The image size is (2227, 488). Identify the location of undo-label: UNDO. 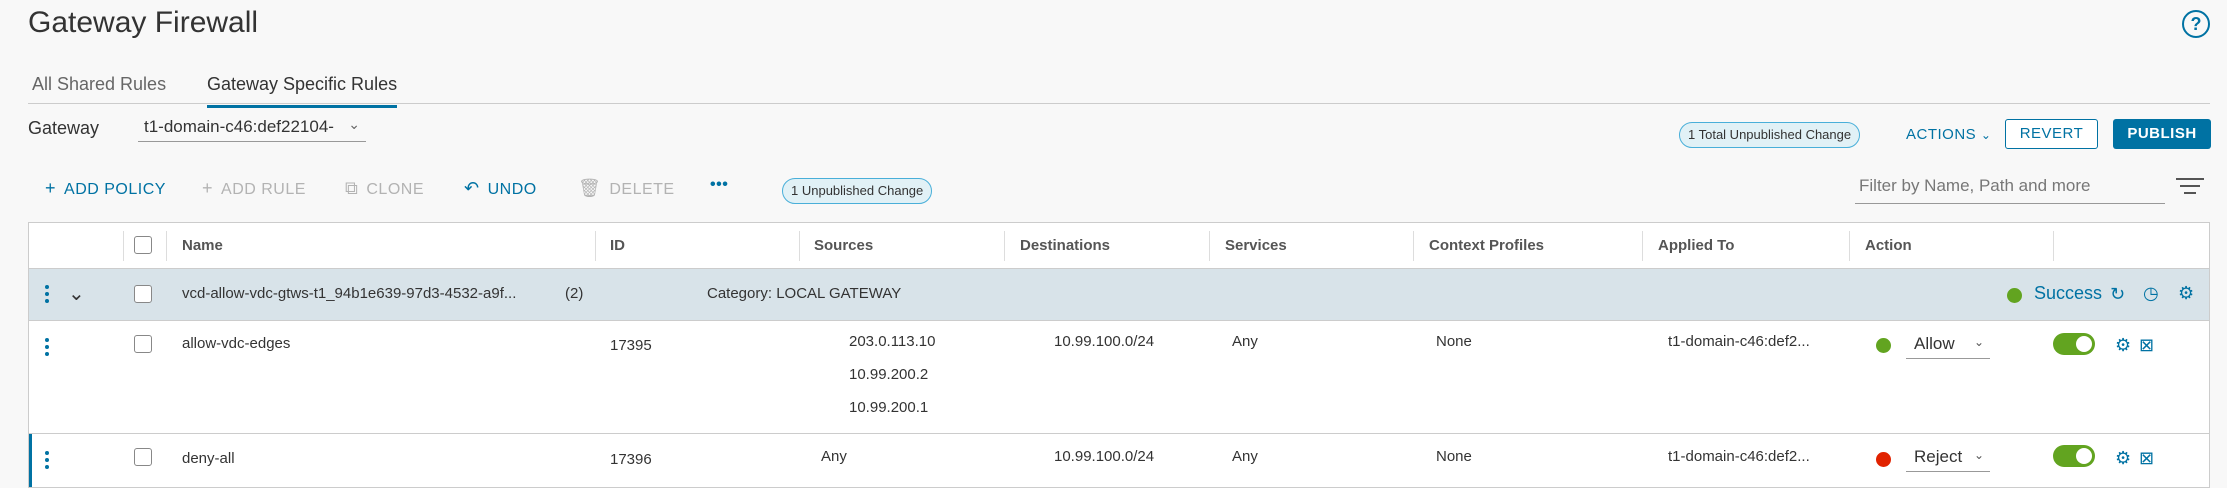
(512, 189).